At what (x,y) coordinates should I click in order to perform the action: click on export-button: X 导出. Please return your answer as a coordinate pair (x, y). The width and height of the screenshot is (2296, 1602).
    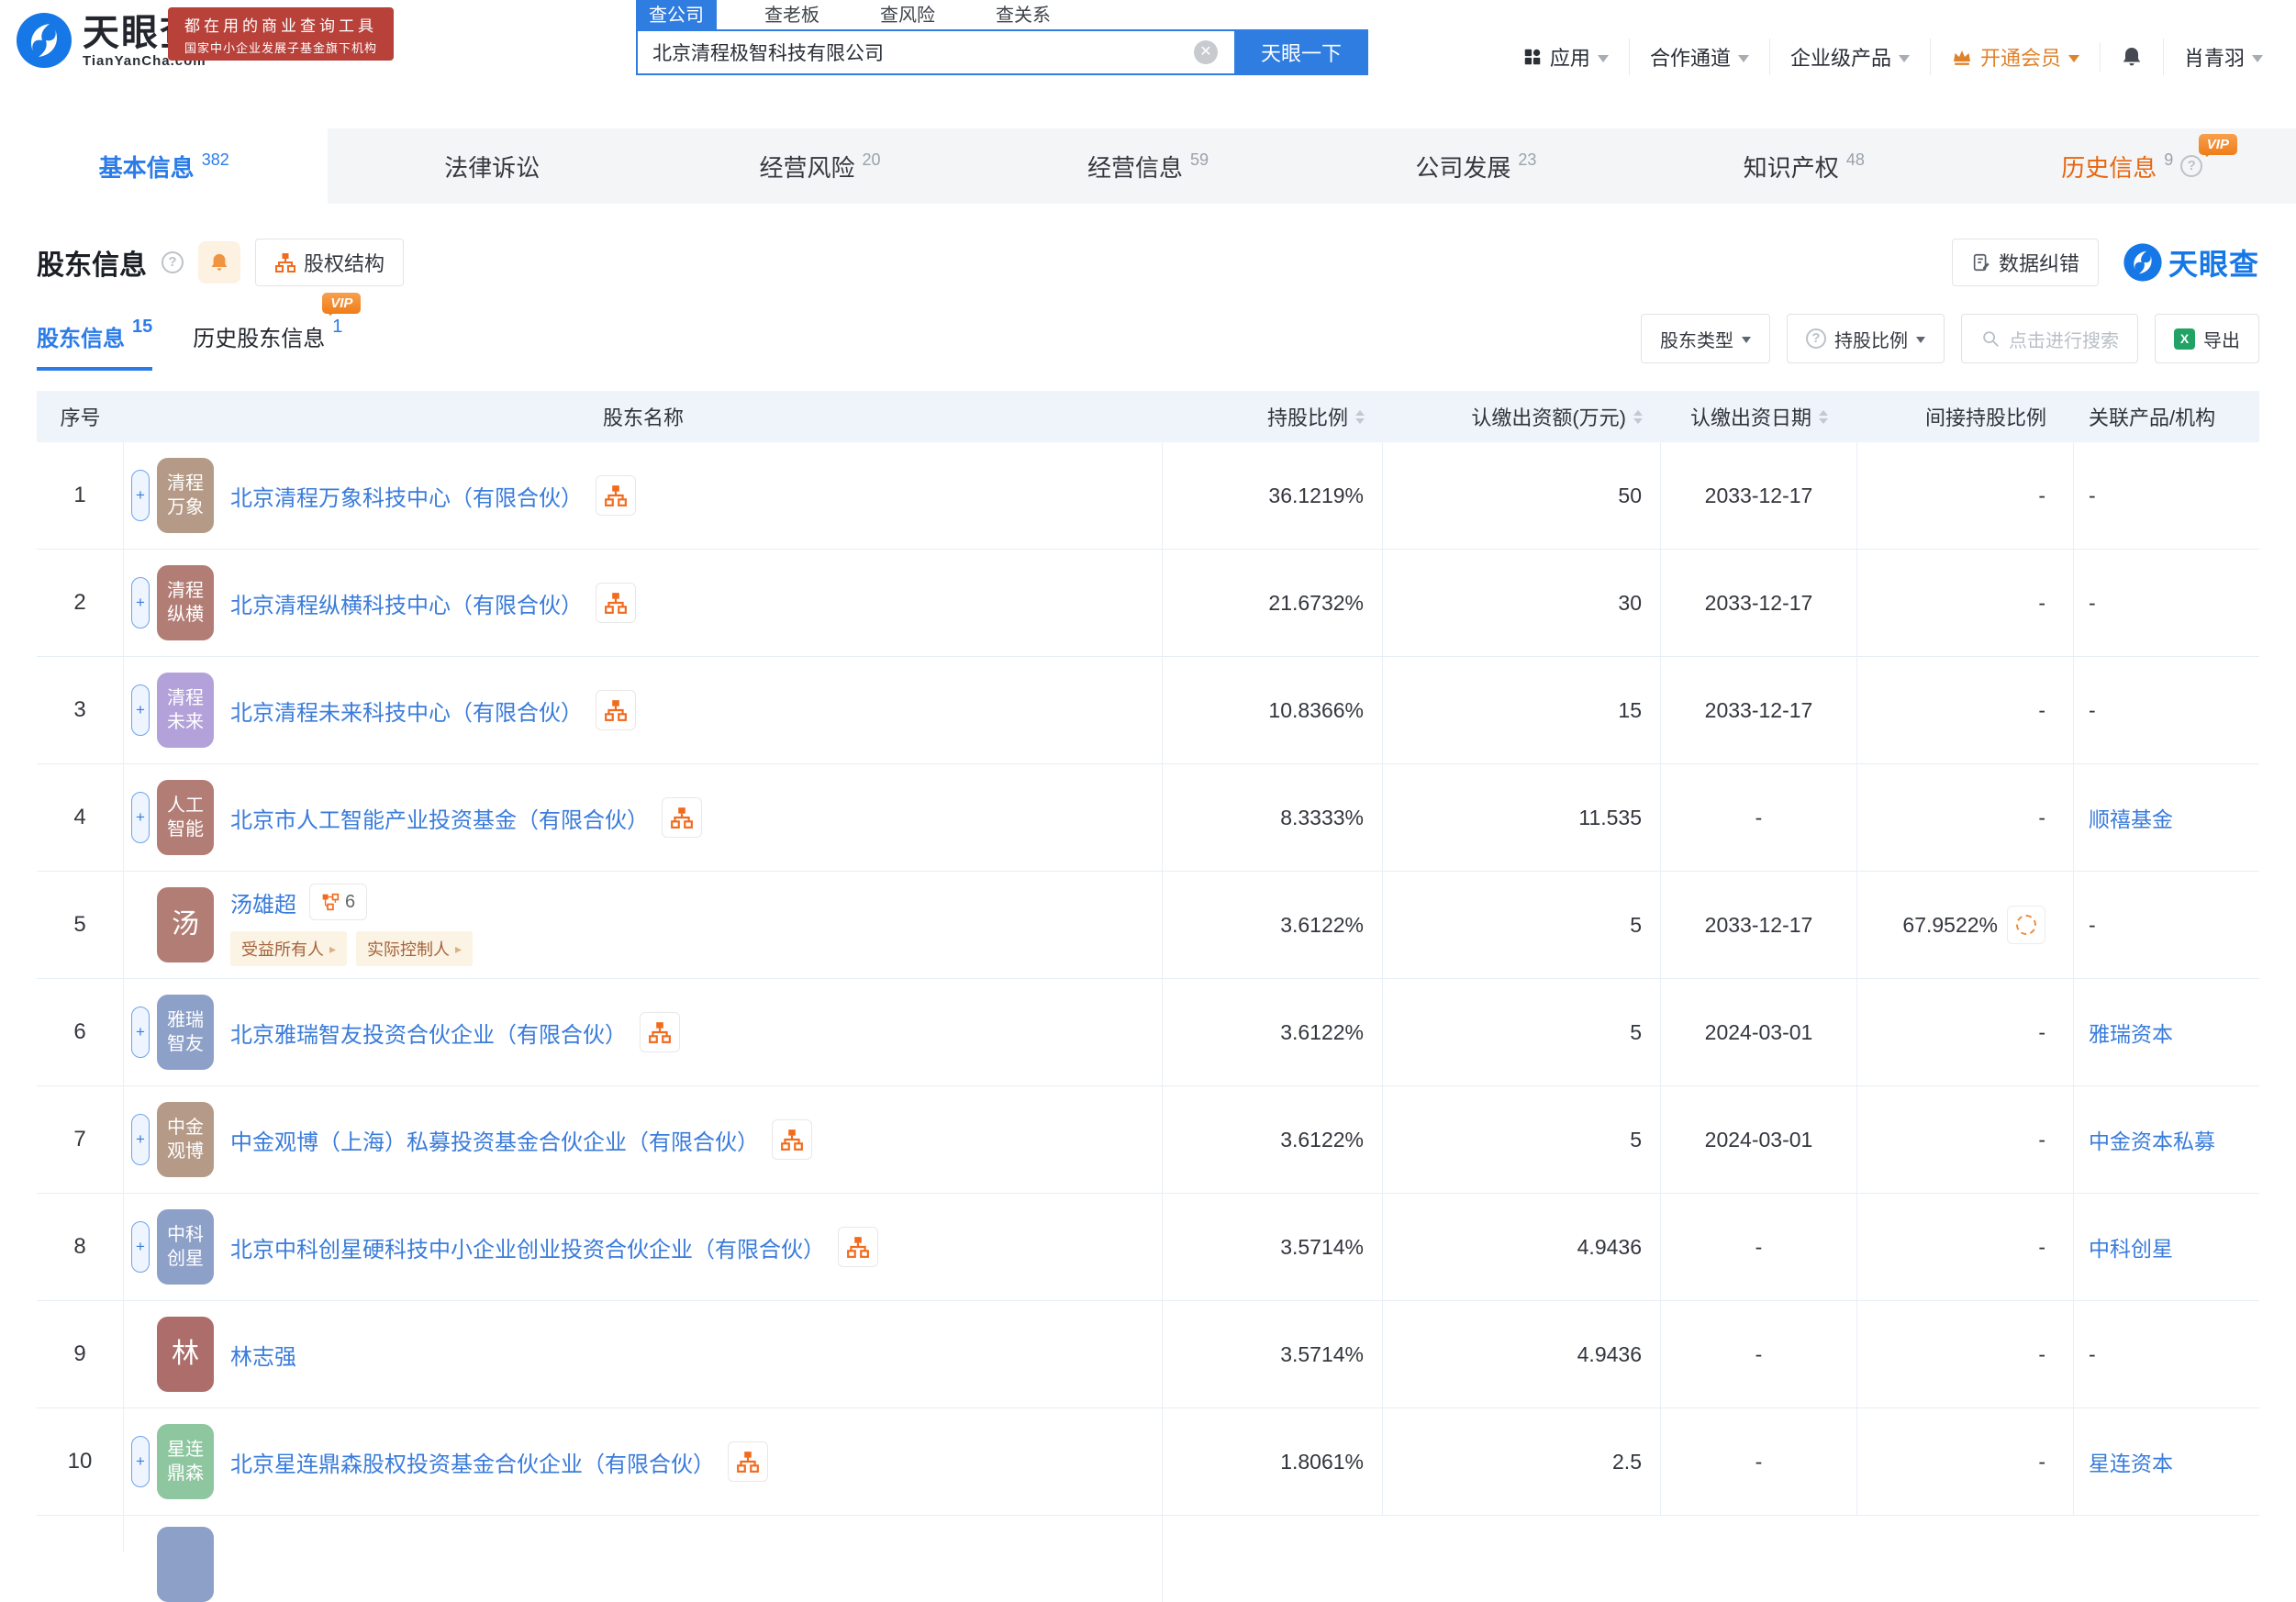
    Looking at the image, I should click on (2207, 338).